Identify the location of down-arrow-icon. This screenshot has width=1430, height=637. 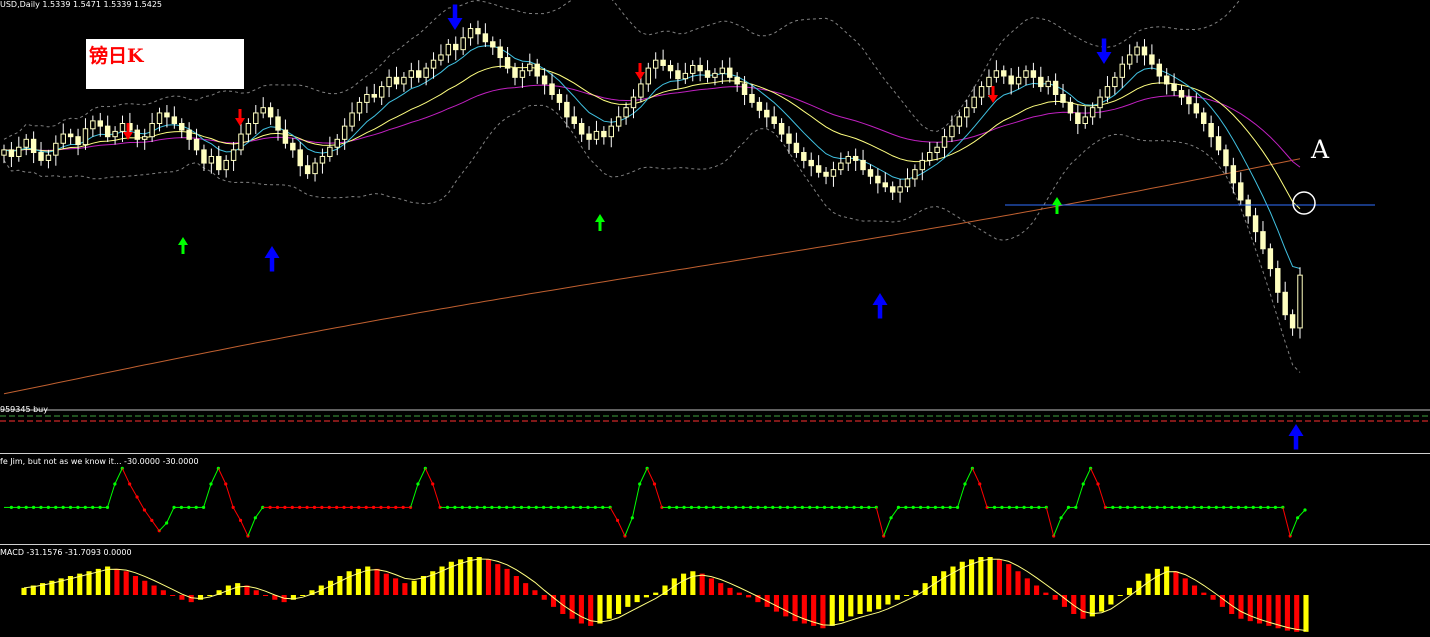
(640, 71).